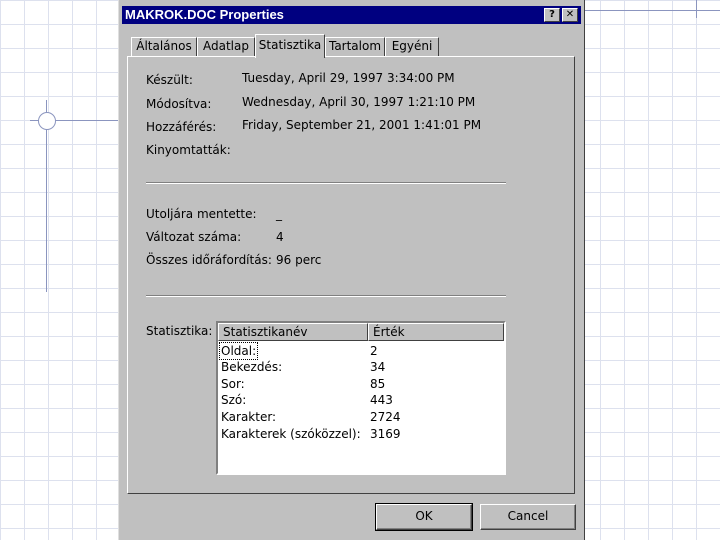  I want to click on help-button: ?, so click(552, 15).